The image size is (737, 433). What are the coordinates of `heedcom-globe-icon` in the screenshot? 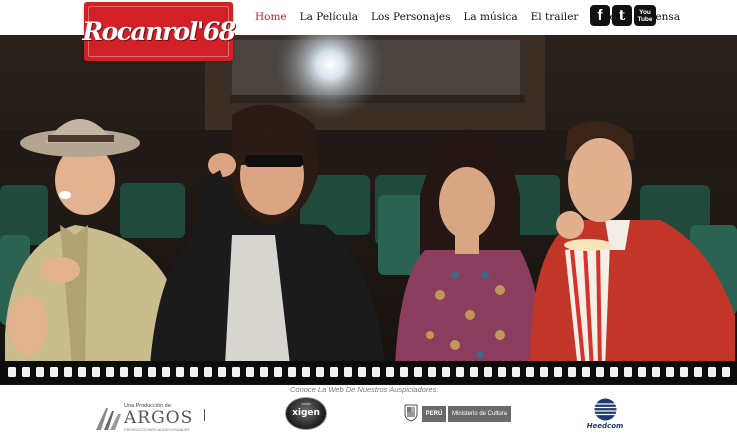 It's located at (605, 409).